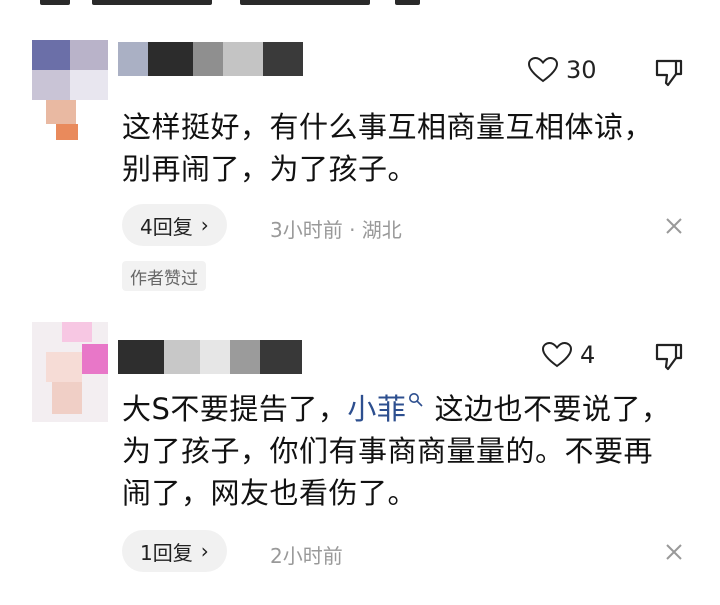 This screenshot has width=720, height=605. Describe the element at coordinates (388, 148) in the screenshot. I see `comment-text: 这样挺好，有什么事互相商量互相体谅，别再闹了，为了孩子。` at that location.